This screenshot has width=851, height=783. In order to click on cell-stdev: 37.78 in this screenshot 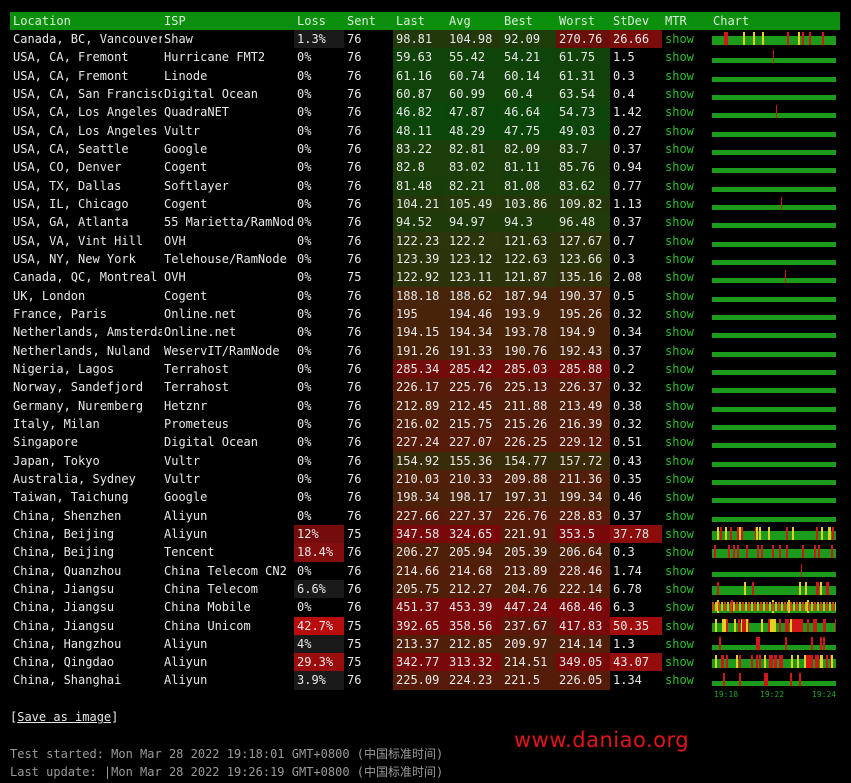, I will do `click(636, 534)`.